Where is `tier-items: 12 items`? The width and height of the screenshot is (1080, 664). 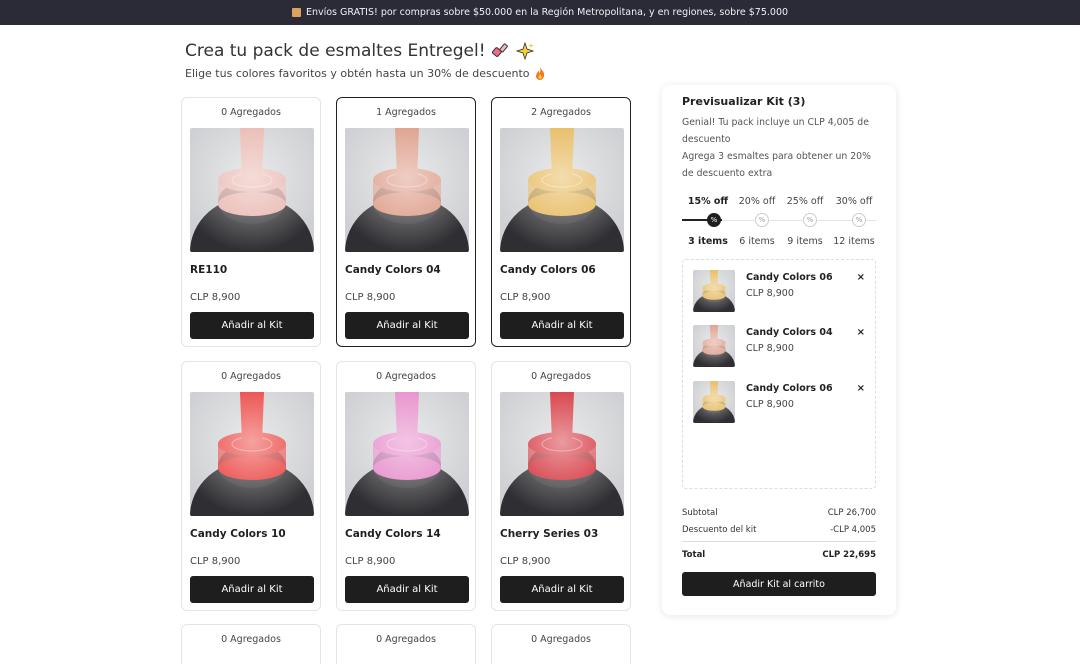
tier-items: 12 items is located at coordinates (854, 241).